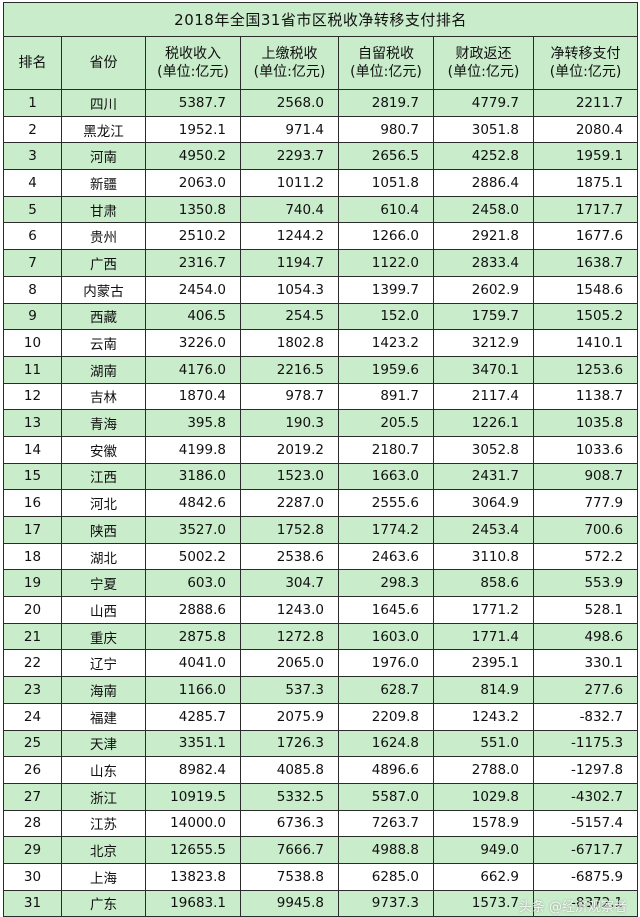 Image resolution: width=640 pixels, height=917 pixels. What do you see at coordinates (193, 610) in the screenshot?
I see `tax-revenue-cell: 2888.6` at bounding box center [193, 610].